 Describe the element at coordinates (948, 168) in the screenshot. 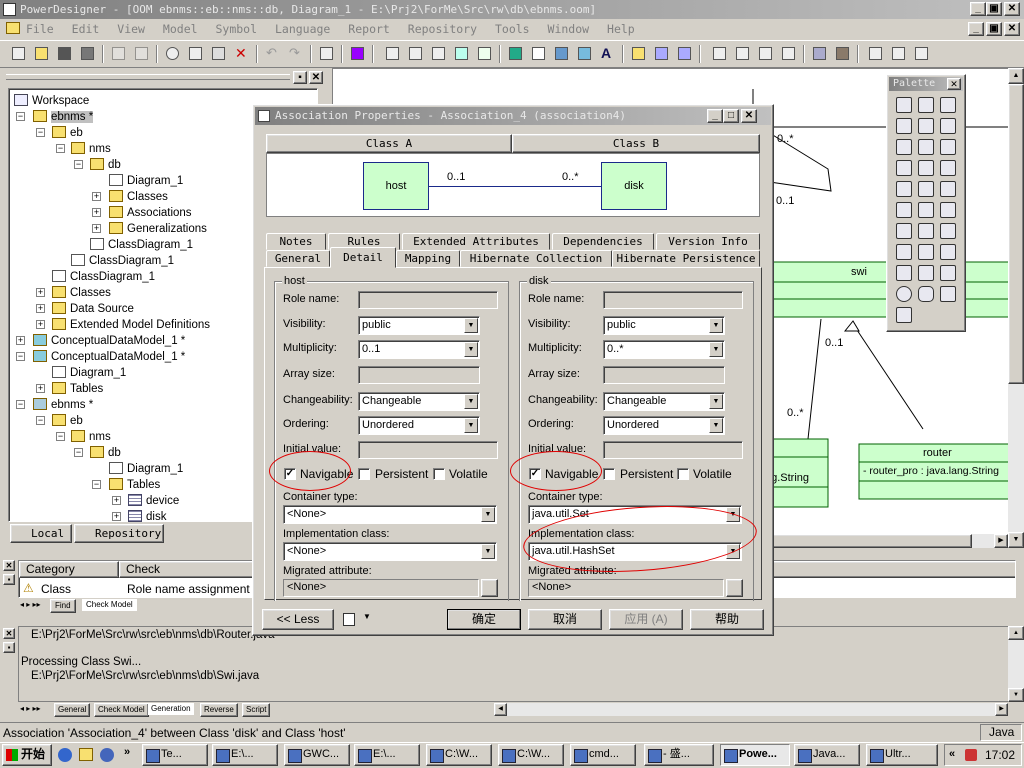

I see `generalization-tool-icon` at that location.